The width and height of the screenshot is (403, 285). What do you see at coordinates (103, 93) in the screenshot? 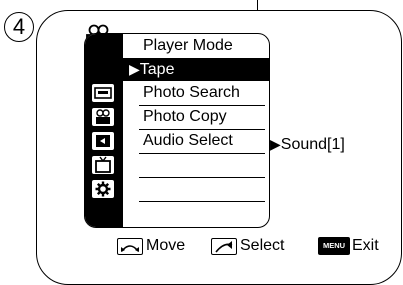
I see `tape-icon` at bounding box center [103, 93].